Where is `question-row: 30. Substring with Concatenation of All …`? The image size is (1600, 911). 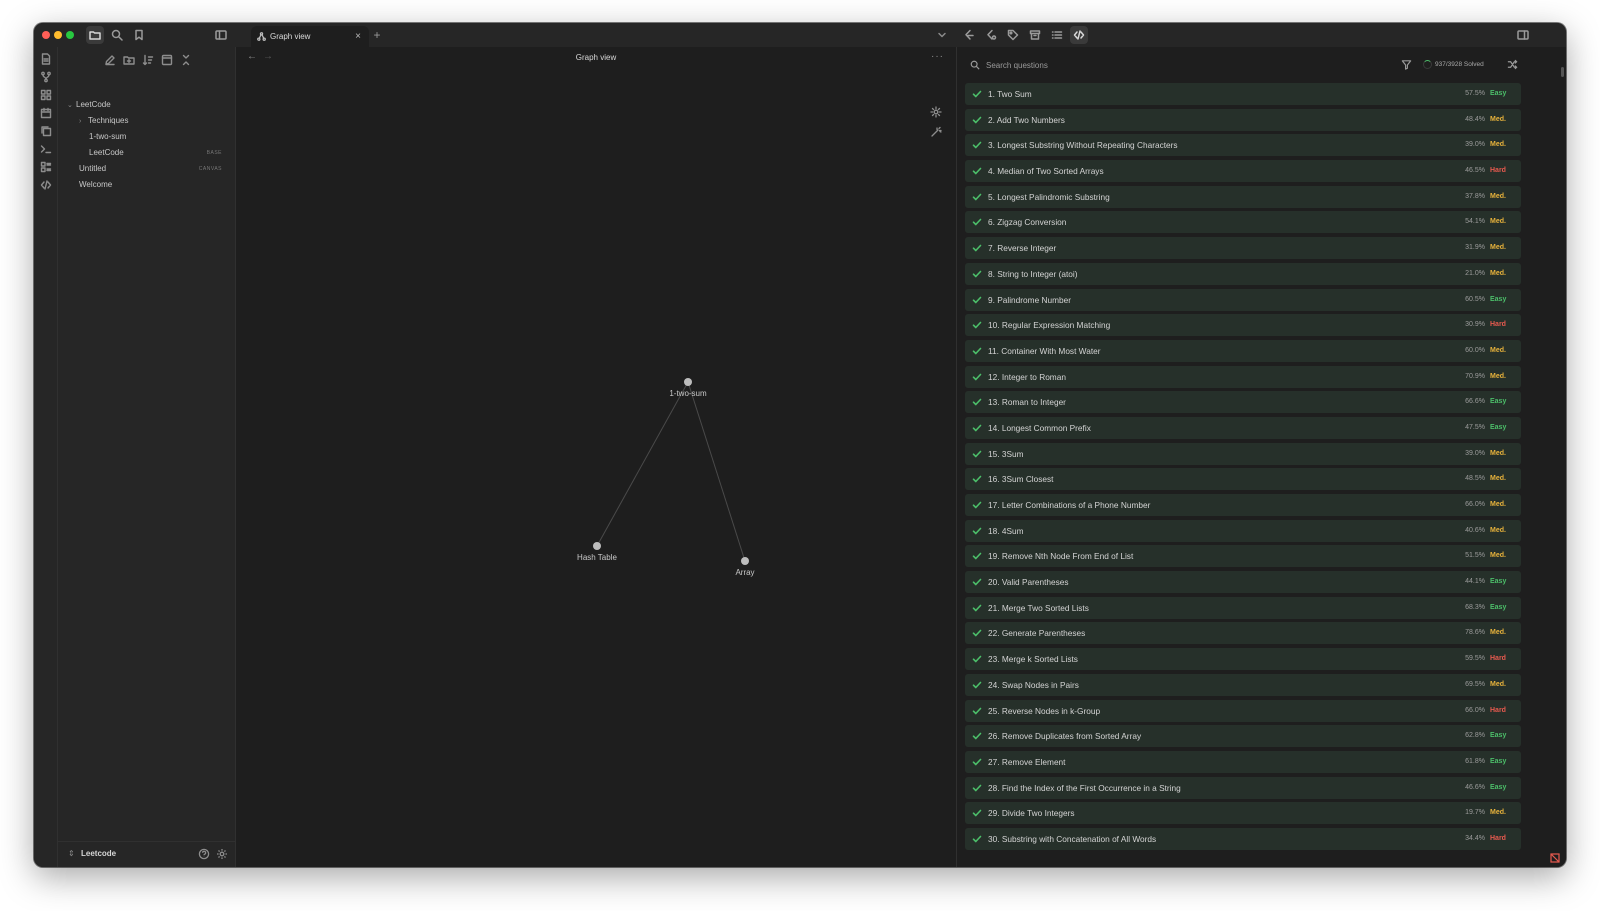
question-row: 30. Substring with Concatenation of All … is located at coordinates (1243, 838).